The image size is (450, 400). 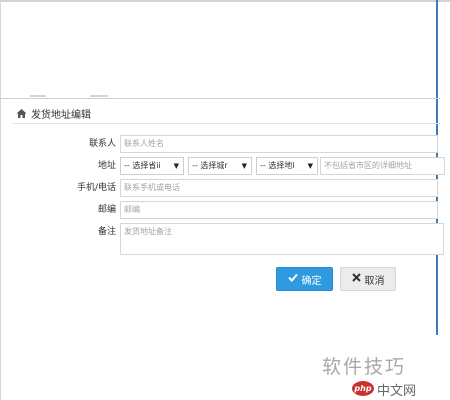 I want to click on remark-label: 备注, so click(x=106, y=232).